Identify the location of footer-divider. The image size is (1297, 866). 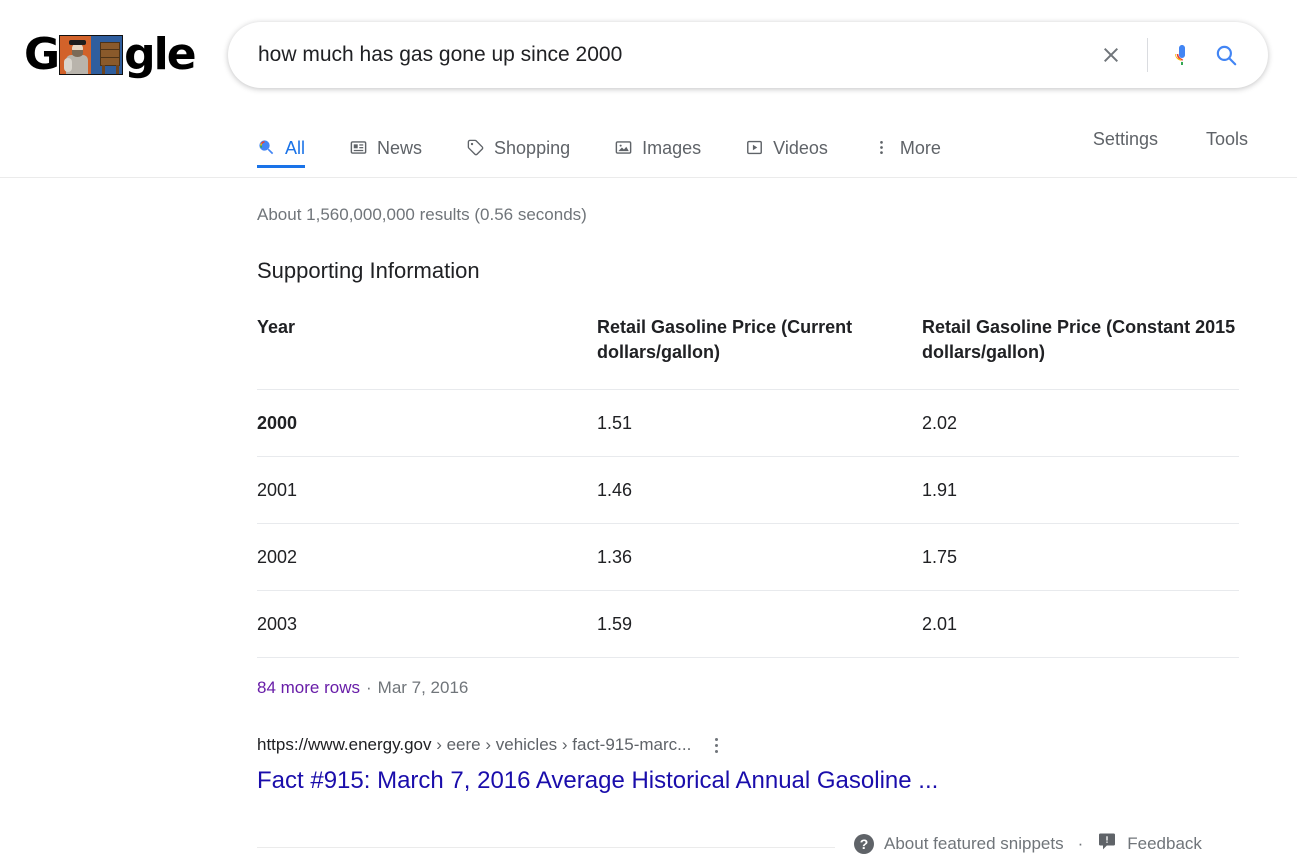
(546, 847).